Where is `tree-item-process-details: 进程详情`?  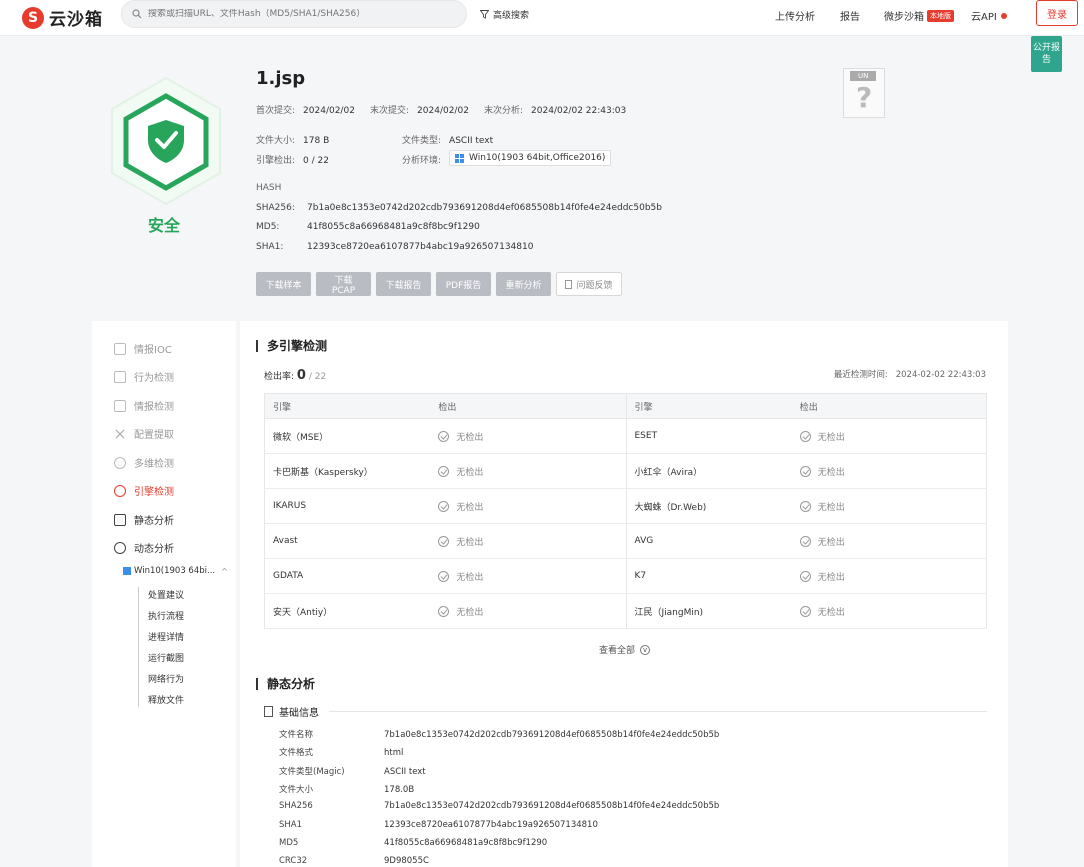
tree-item-process-details: 进程详情 is located at coordinates (166, 636).